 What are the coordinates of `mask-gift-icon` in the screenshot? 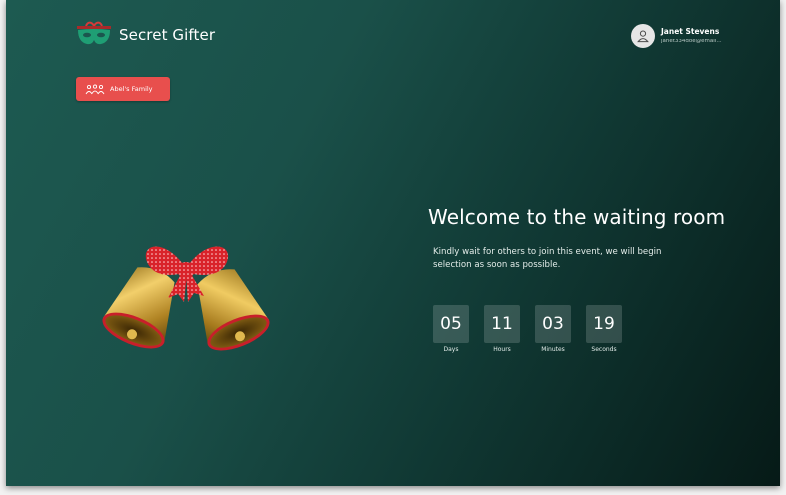 It's located at (94, 33).